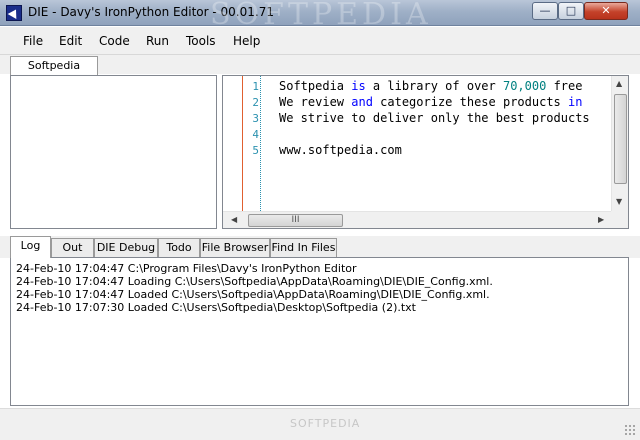 This screenshot has height=440, width=640. I want to click on status-bar: SOFTPEDIA, so click(320, 424).